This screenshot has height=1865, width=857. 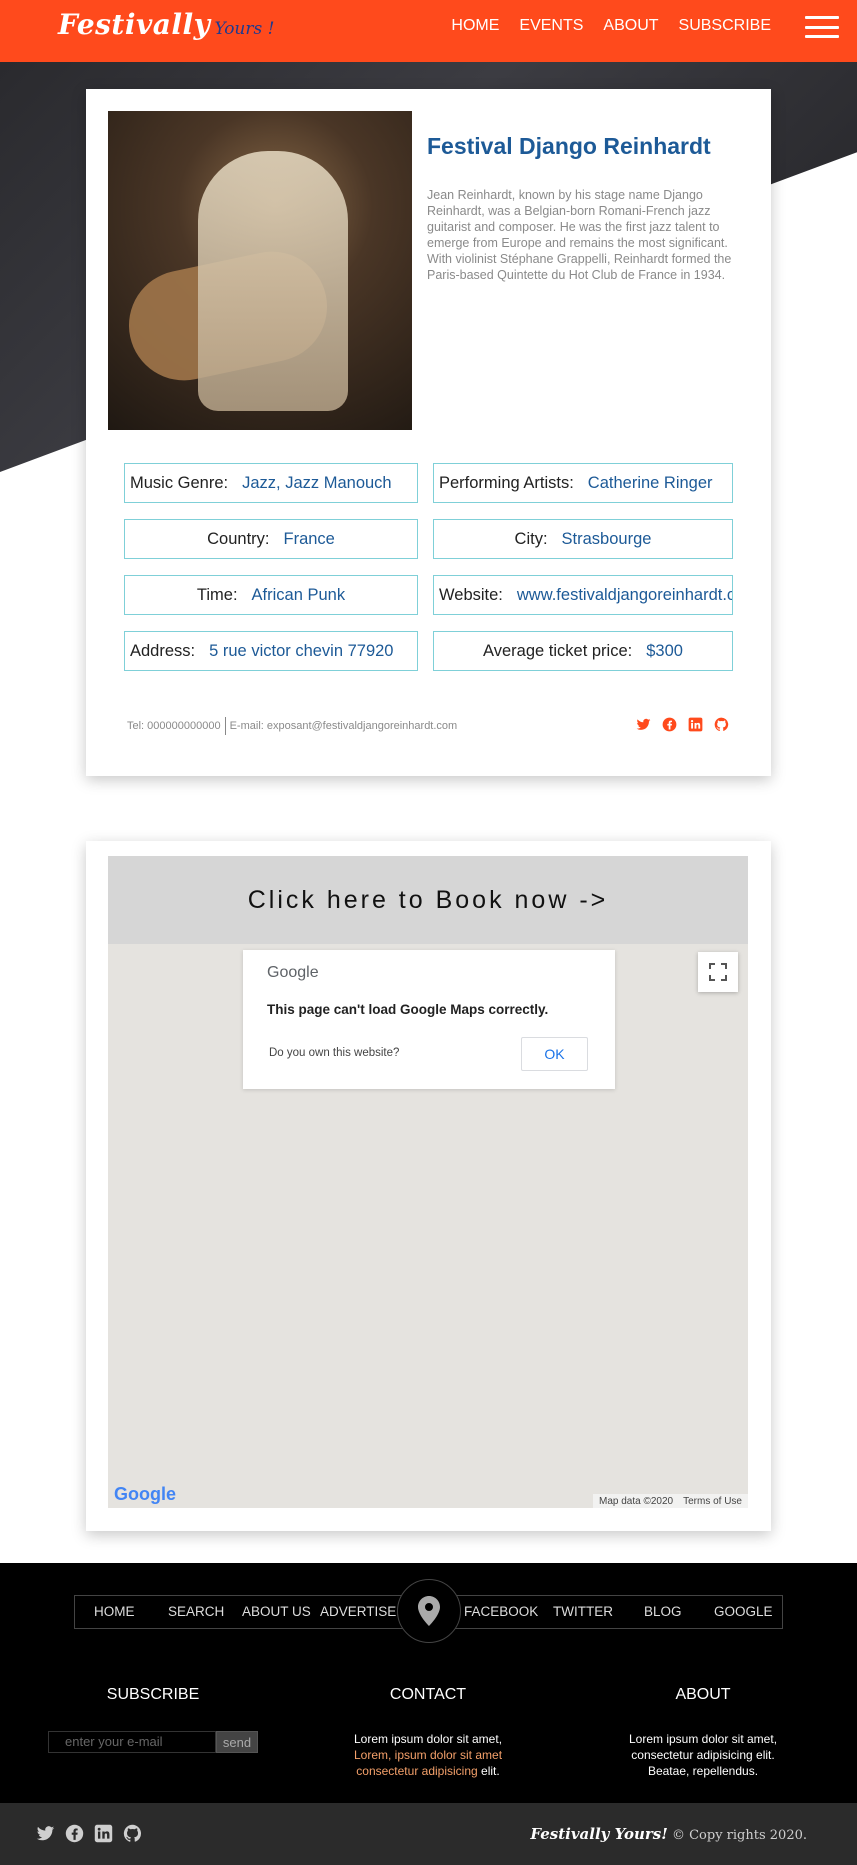 I want to click on terms-of-use-link: Terms of Use, so click(x=712, y=1501).